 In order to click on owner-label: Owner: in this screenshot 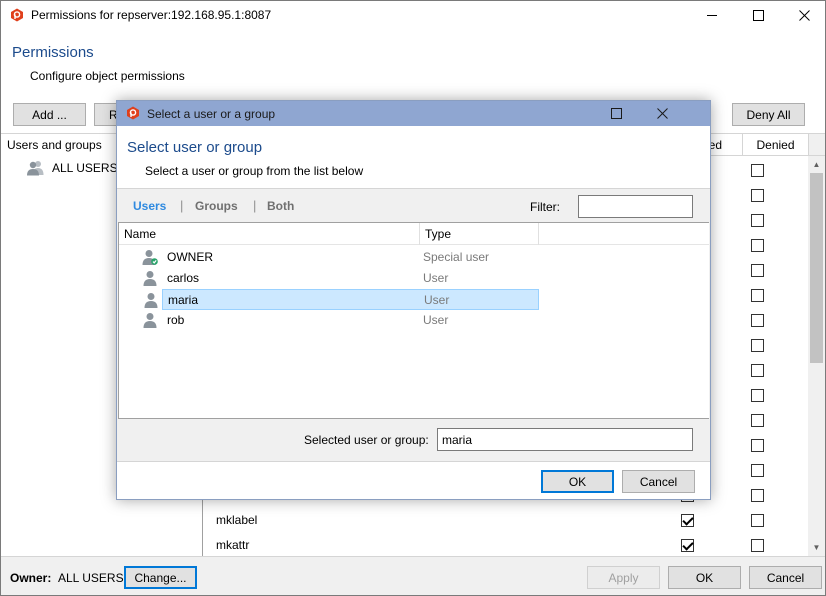, I will do `click(31, 578)`.